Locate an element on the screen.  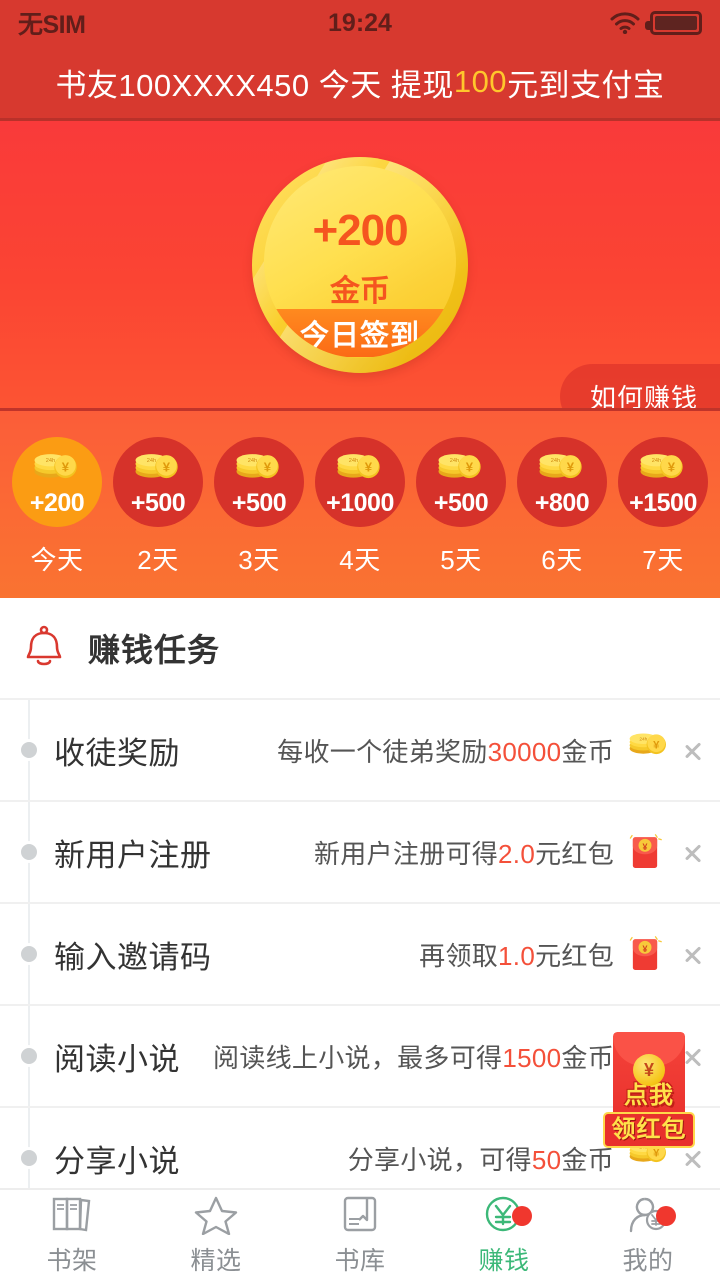
signin-day-circle: 24h ¥ +1500 is located at coordinates (663, 482).